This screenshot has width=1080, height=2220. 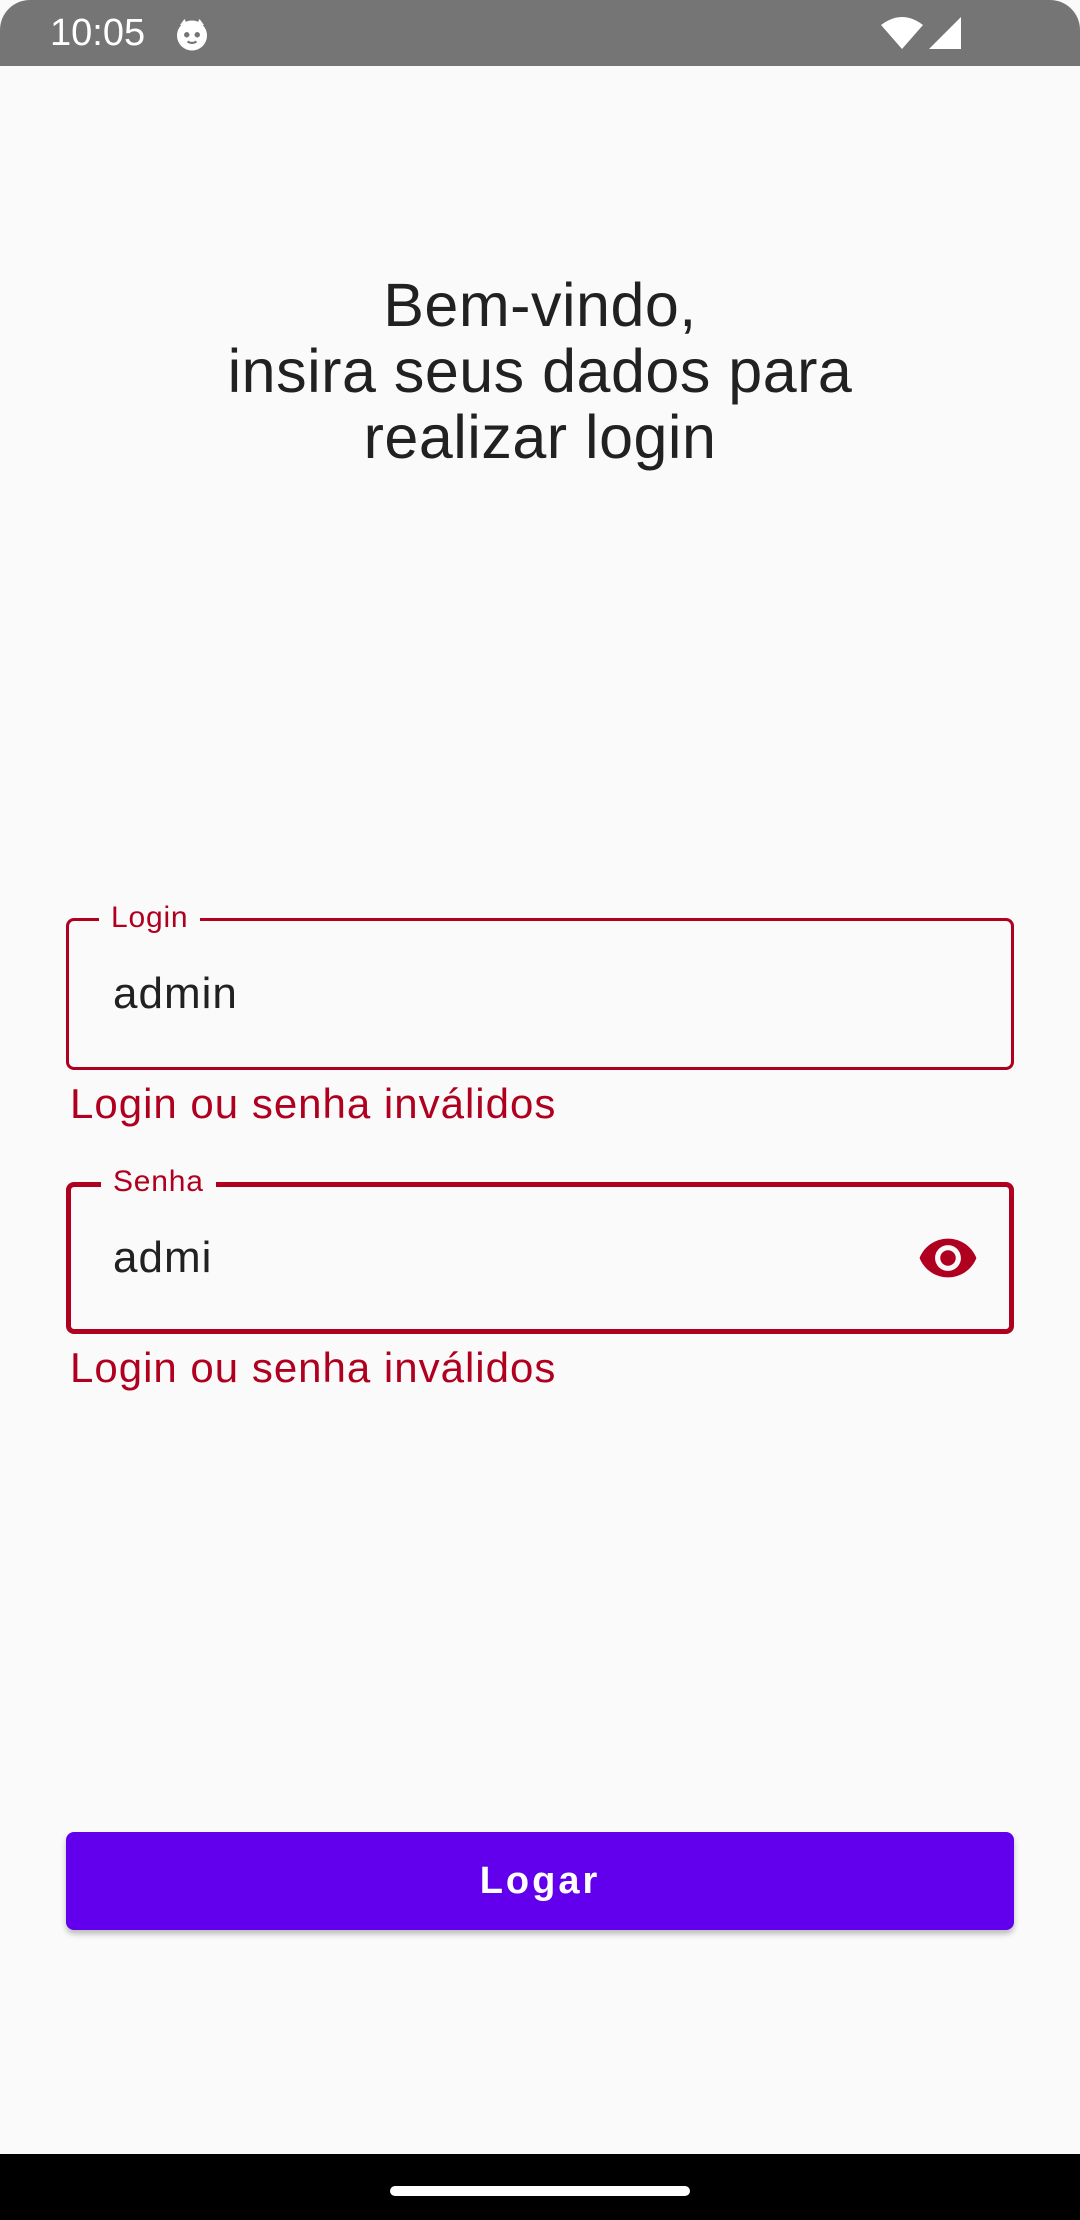 What do you see at coordinates (313, 1367) in the screenshot?
I see `password-error-text: Login ou senha inválidos` at bounding box center [313, 1367].